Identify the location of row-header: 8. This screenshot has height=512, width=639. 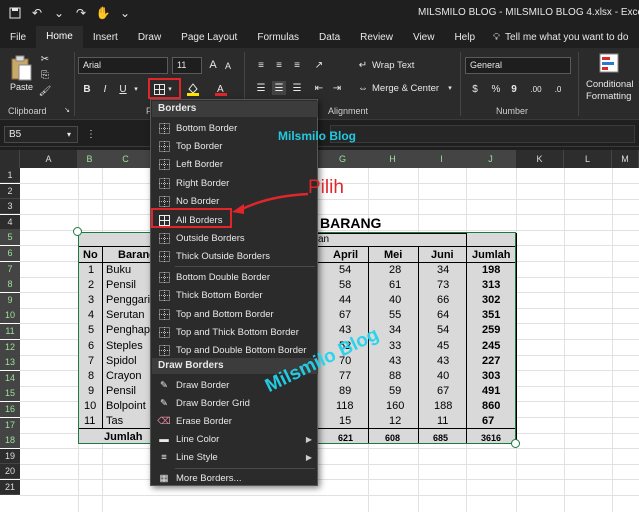
(10, 285).